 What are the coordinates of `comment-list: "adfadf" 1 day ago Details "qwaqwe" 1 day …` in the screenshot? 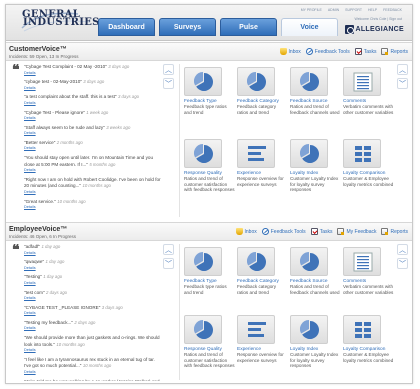 It's located at (93, 312).